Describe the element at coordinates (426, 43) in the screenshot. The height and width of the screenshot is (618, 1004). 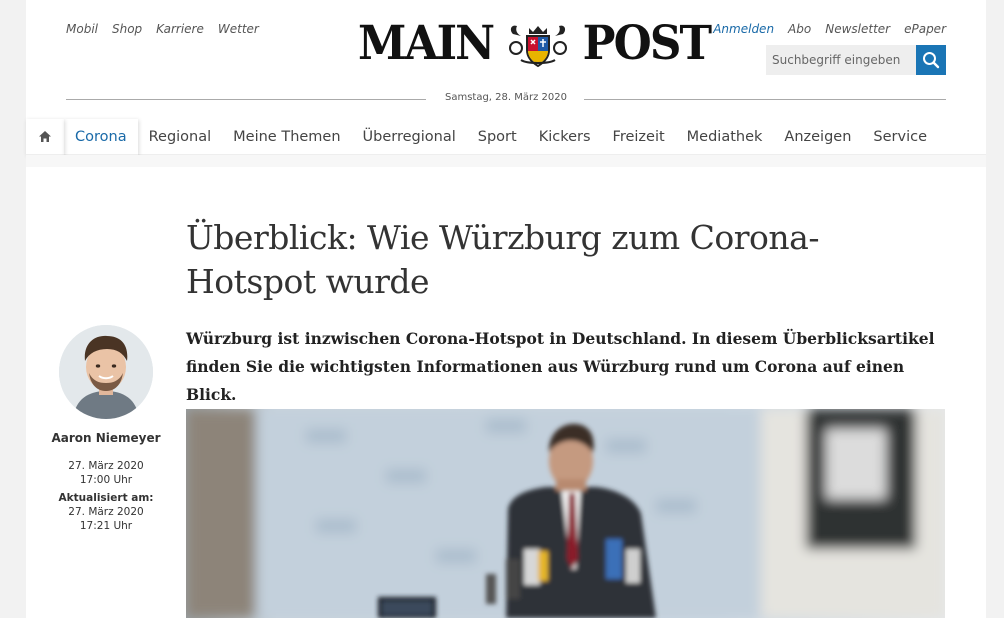
I see `logo-text-left: MAIN` at that location.